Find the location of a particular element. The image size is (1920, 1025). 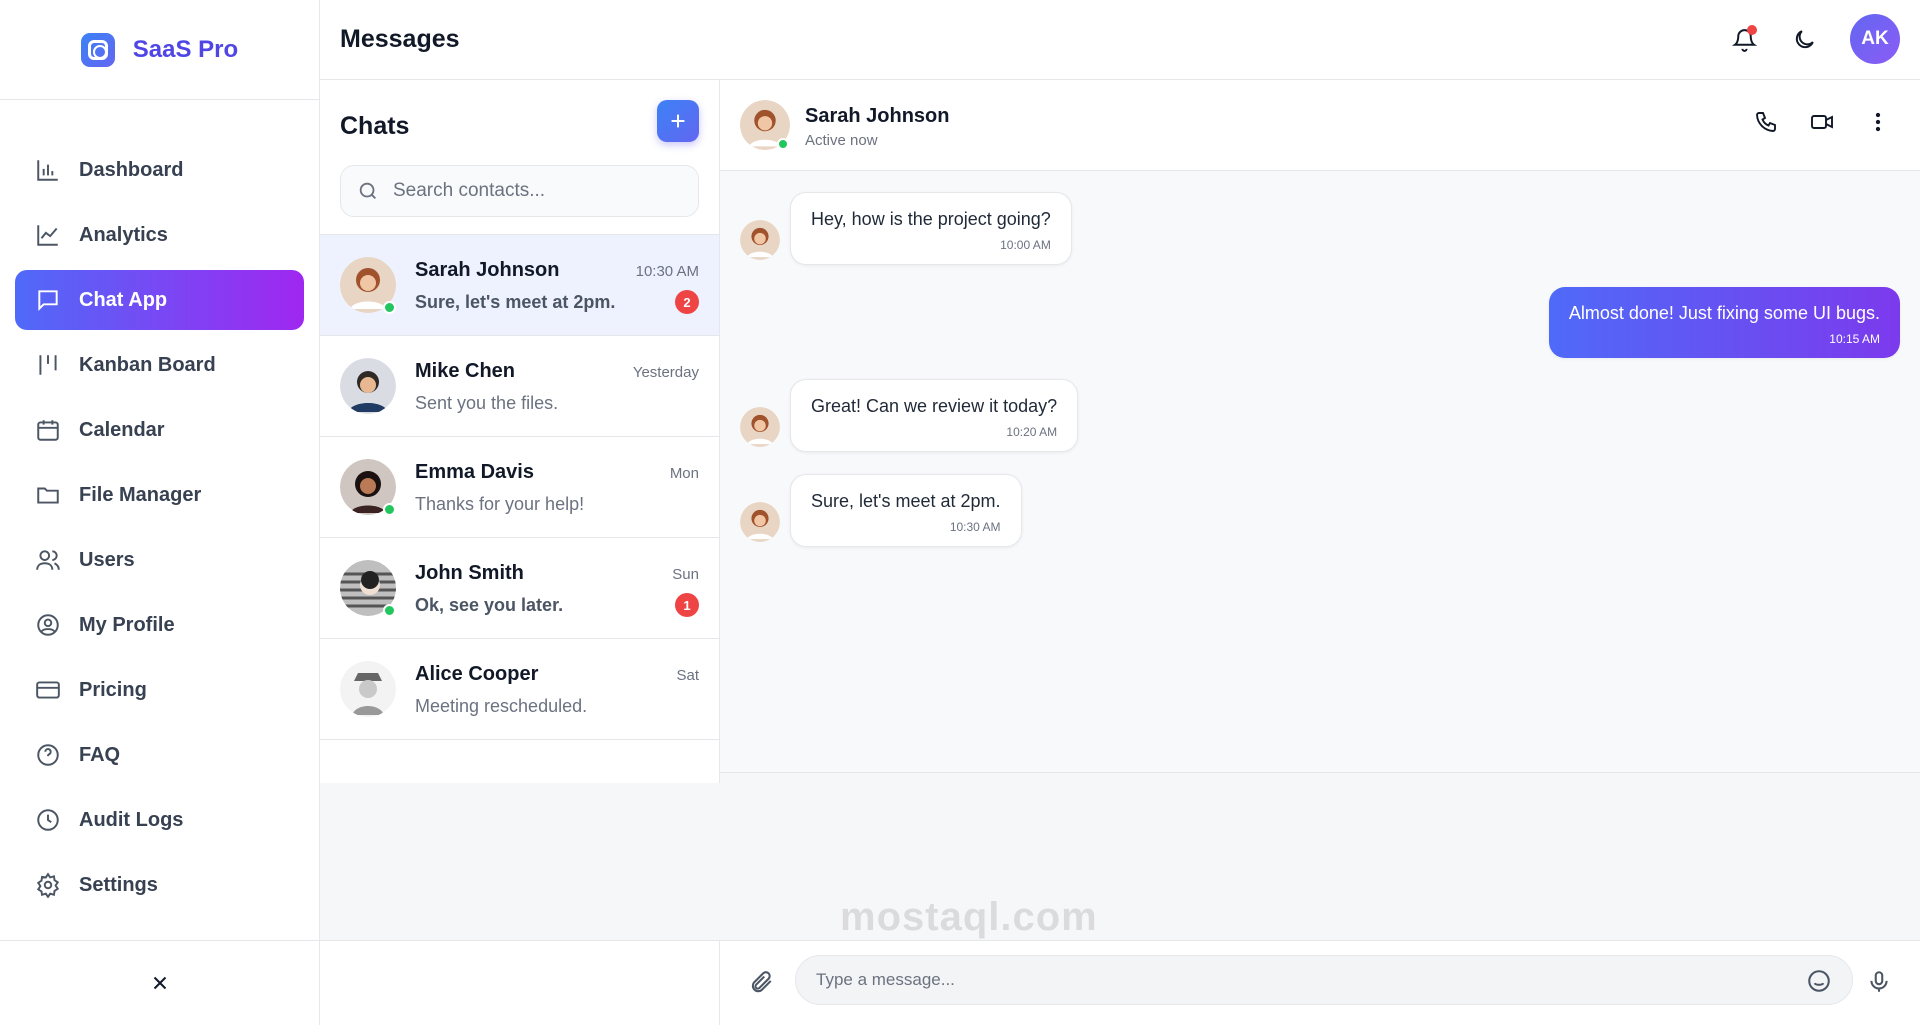

video-icon is located at coordinates (1822, 122).